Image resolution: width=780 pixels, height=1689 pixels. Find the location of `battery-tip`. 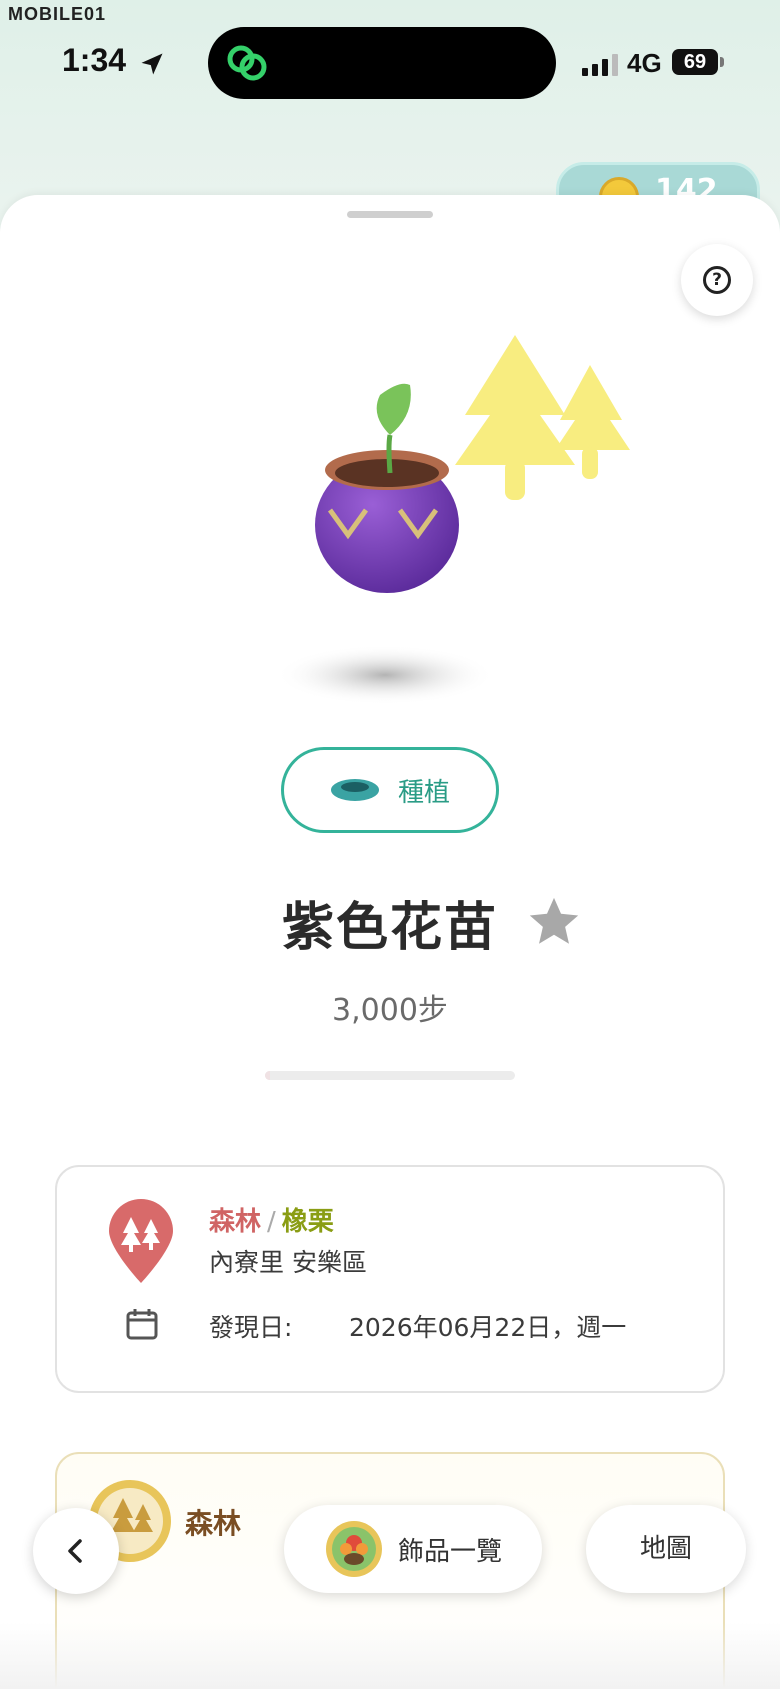

battery-tip is located at coordinates (722, 62).